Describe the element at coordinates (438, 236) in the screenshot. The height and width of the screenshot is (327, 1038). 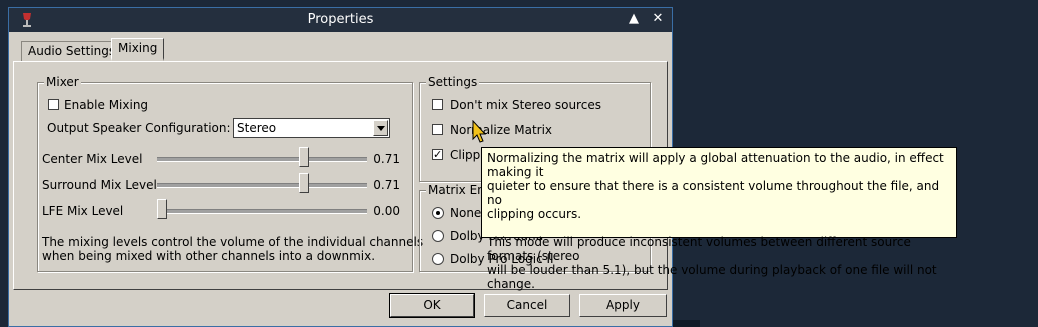
I see `matrix-dolby-surround-radio` at that location.